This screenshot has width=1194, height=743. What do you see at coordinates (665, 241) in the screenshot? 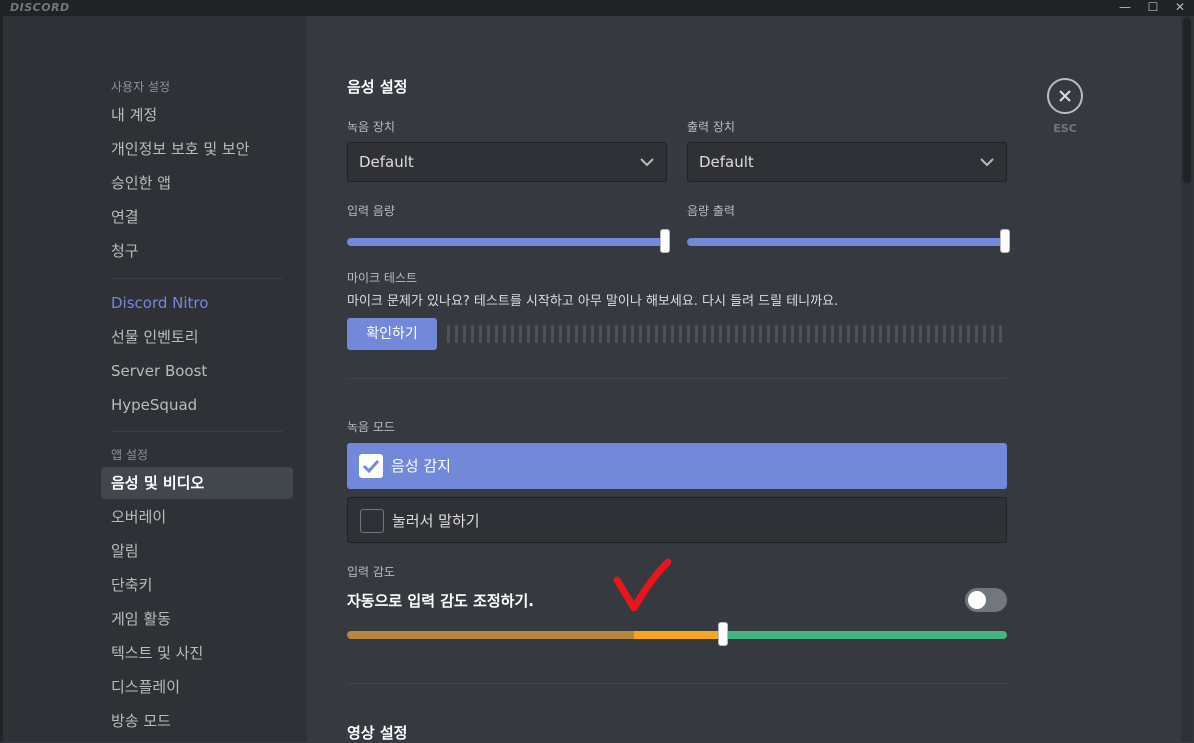
I see `input-volume-slider-handle` at bounding box center [665, 241].